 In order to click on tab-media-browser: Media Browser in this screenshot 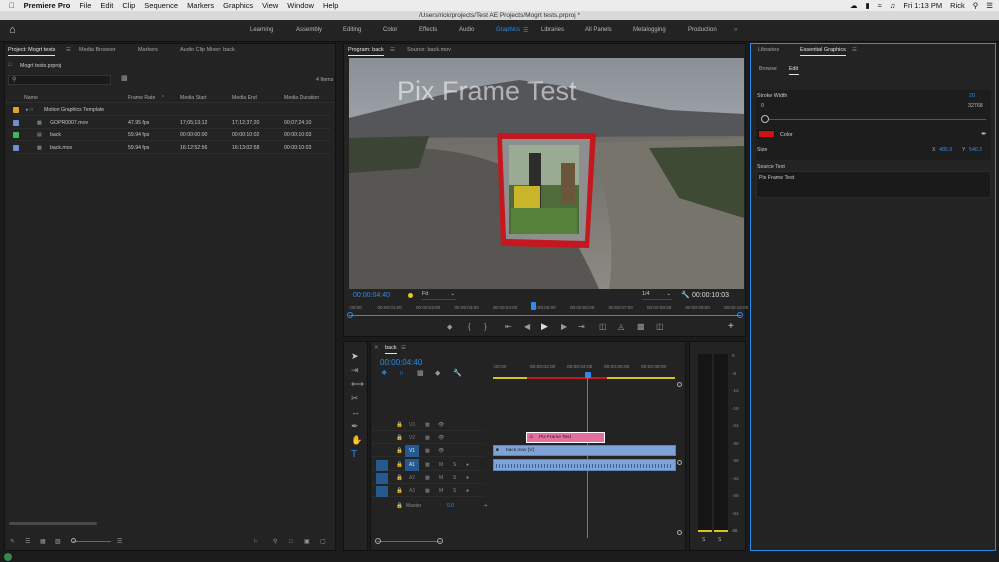, I will do `click(97, 50)`.